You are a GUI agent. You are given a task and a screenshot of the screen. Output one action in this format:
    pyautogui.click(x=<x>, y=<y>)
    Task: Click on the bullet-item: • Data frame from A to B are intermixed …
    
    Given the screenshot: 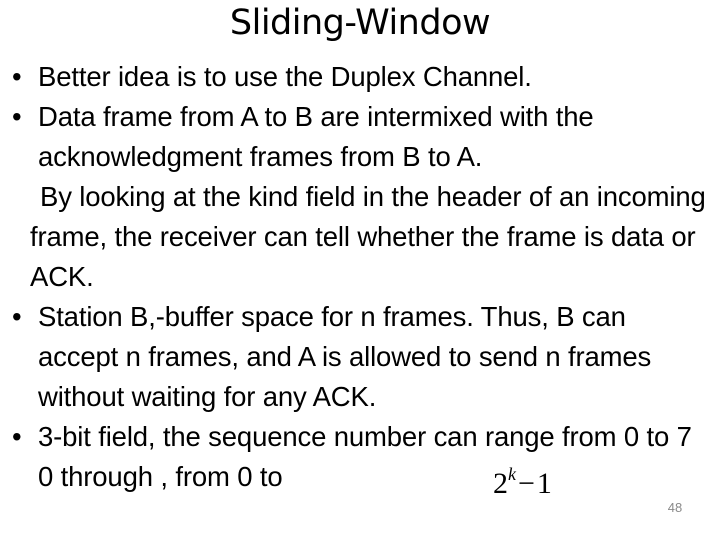 What is the action you would take?
    pyautogui.click(x=360, y=137)
    